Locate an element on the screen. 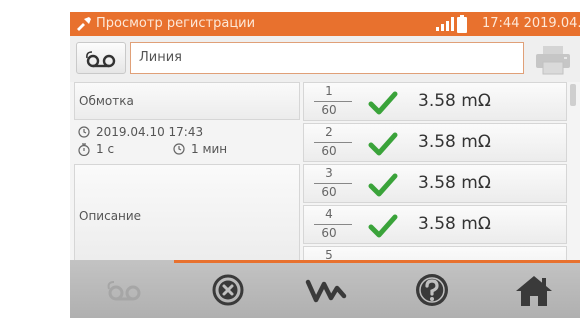  stopwatch-icon is located at coordinates (84, 149).